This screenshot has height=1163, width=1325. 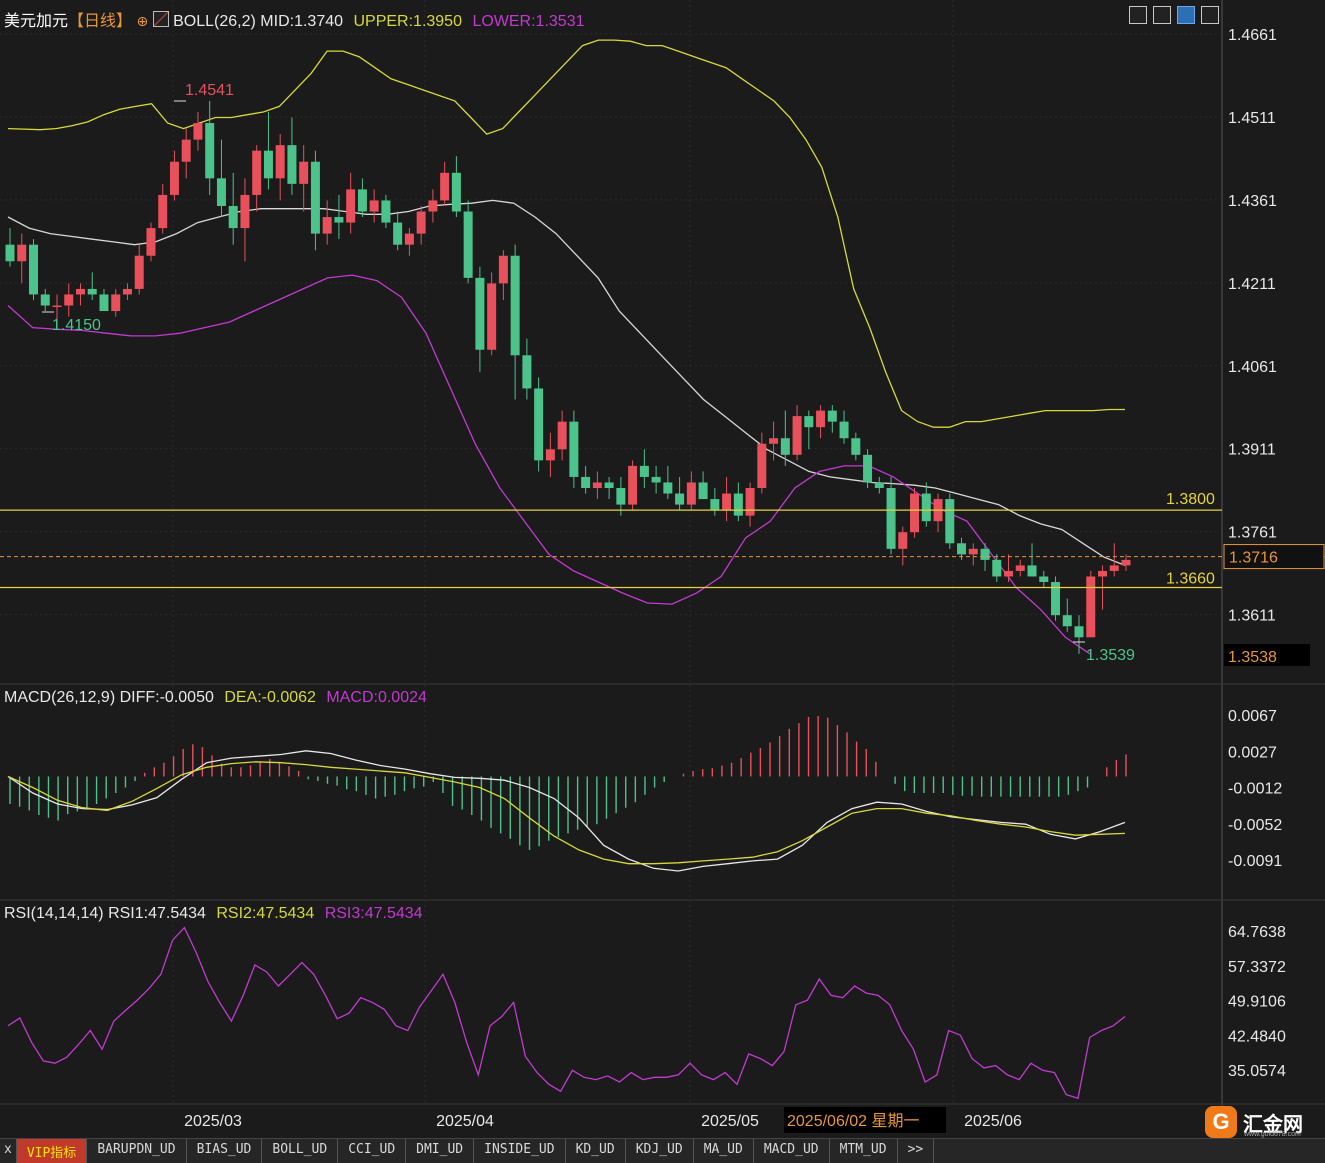 What do you see at coordinates (142, 21) in the screenshot?
I see `plus-circle-icon: ⊕` at bounding box center [142, 21].